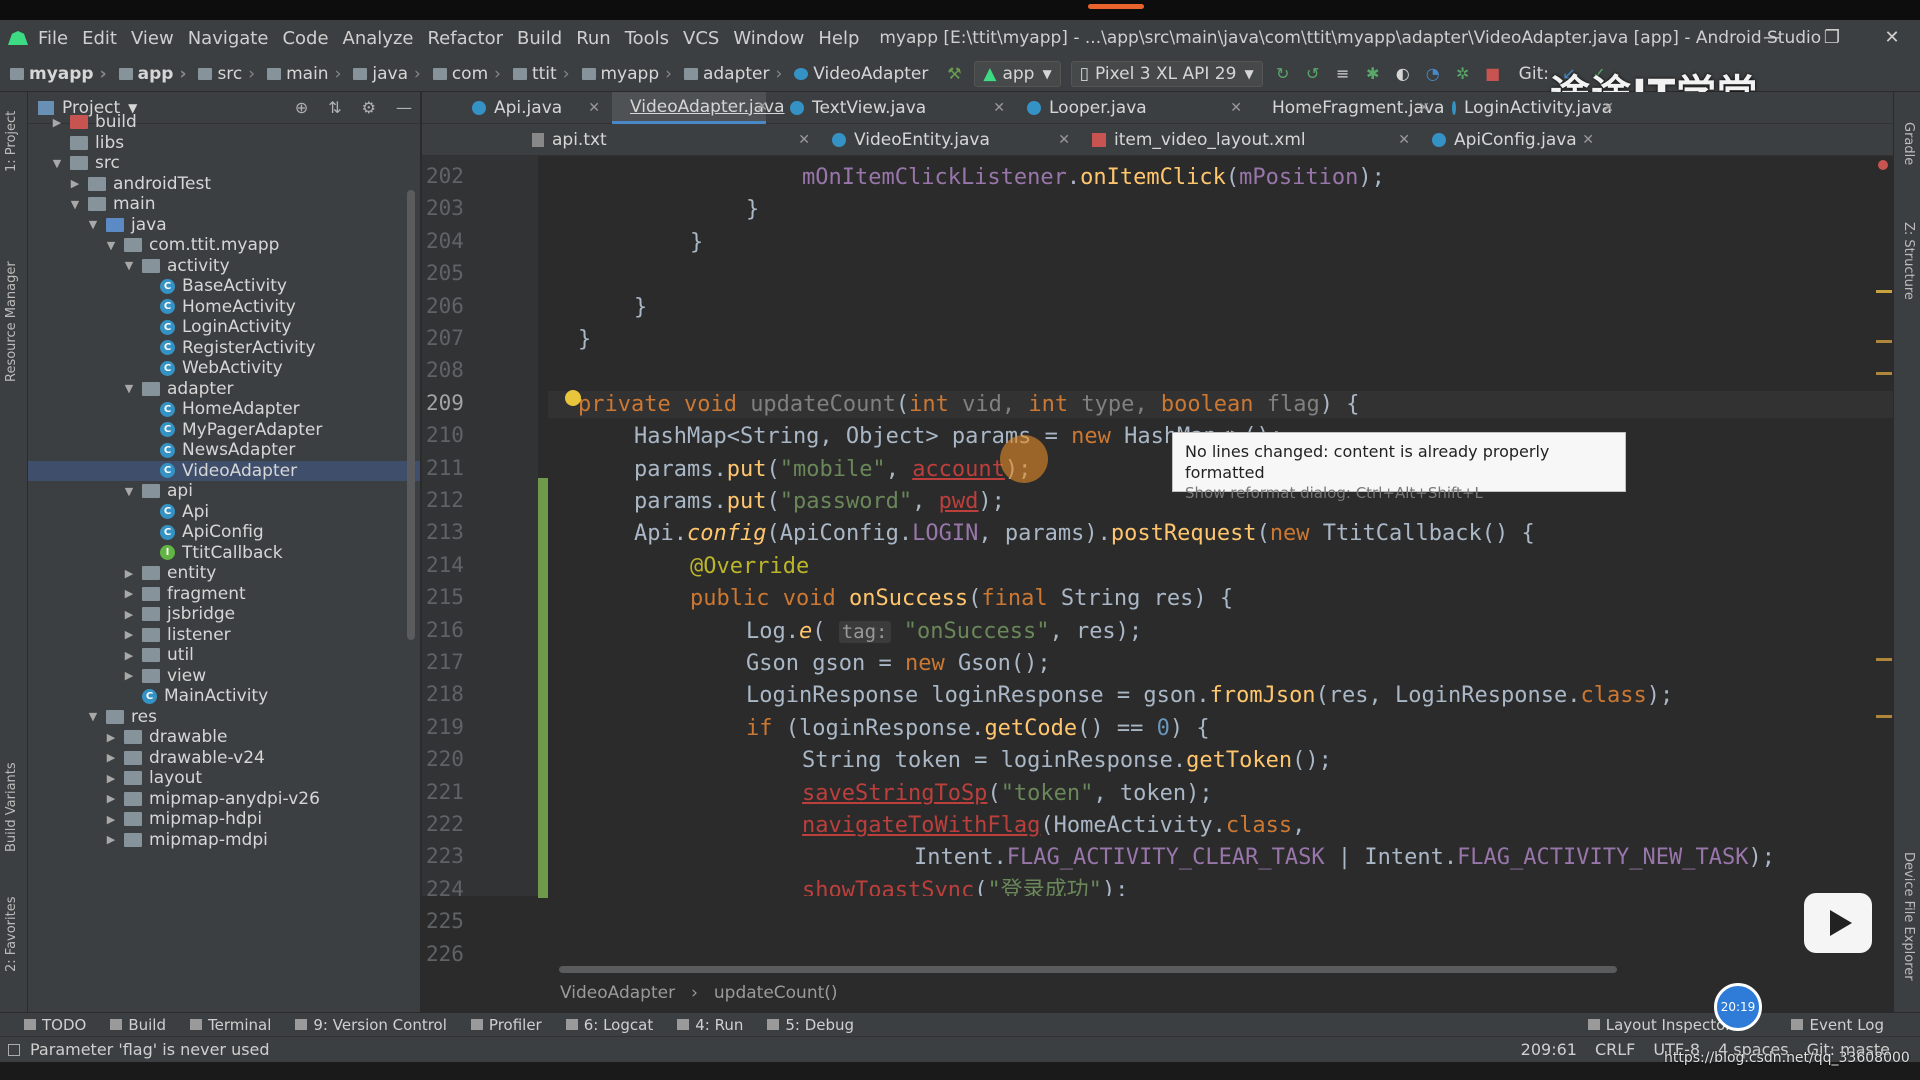 The image size is (1920, 1080). I want to click on menu-vcs: VCS, so click(701, 38).